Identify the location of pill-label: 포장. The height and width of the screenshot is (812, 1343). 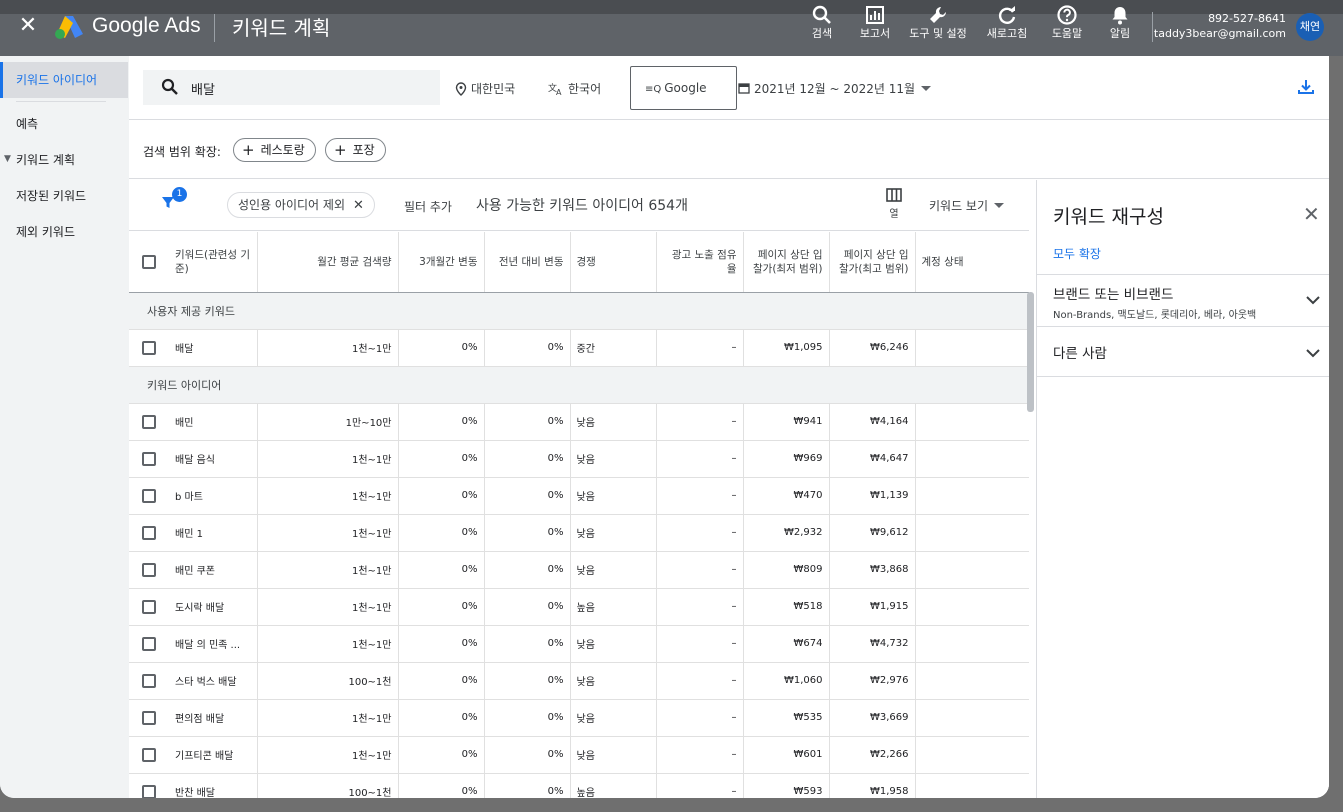
(363, 150).